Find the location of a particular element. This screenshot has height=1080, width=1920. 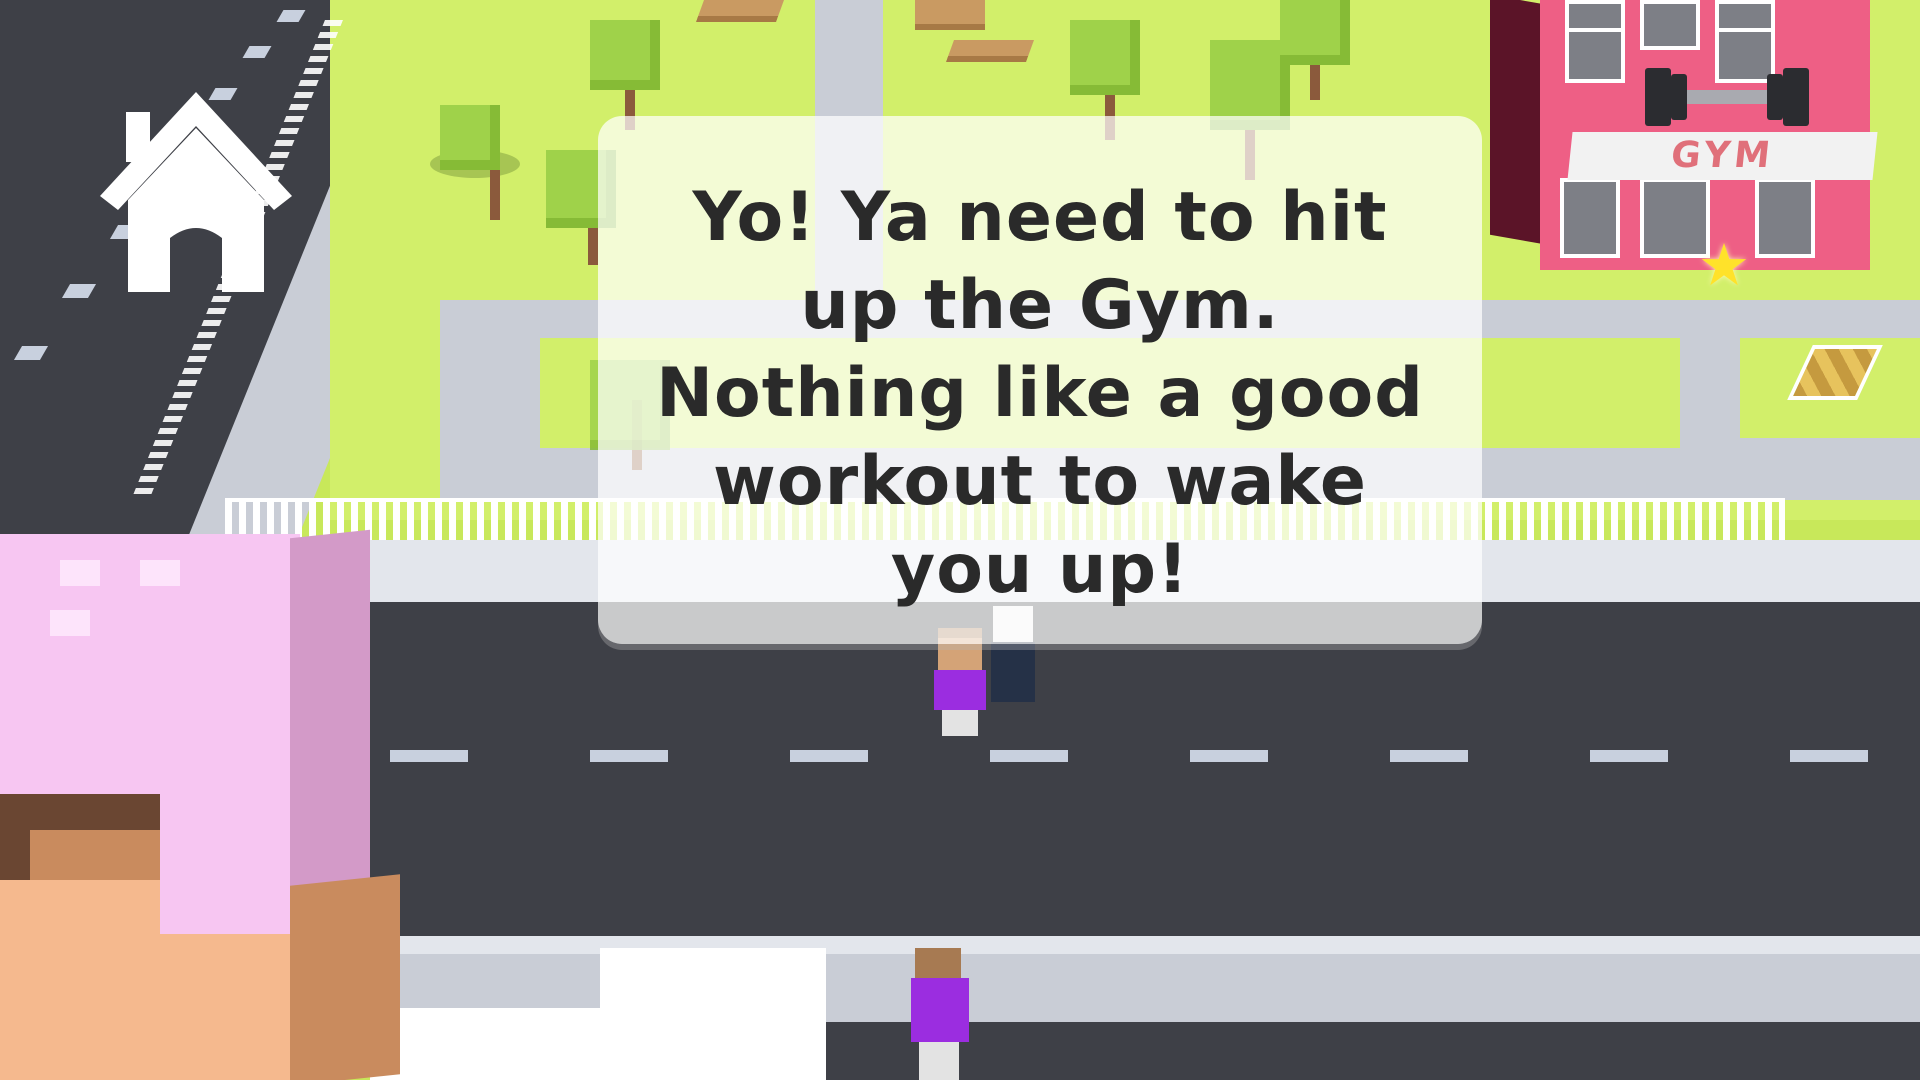

dialog-line: Yo! Ya need to hit is located at coordinates (1040, 217).